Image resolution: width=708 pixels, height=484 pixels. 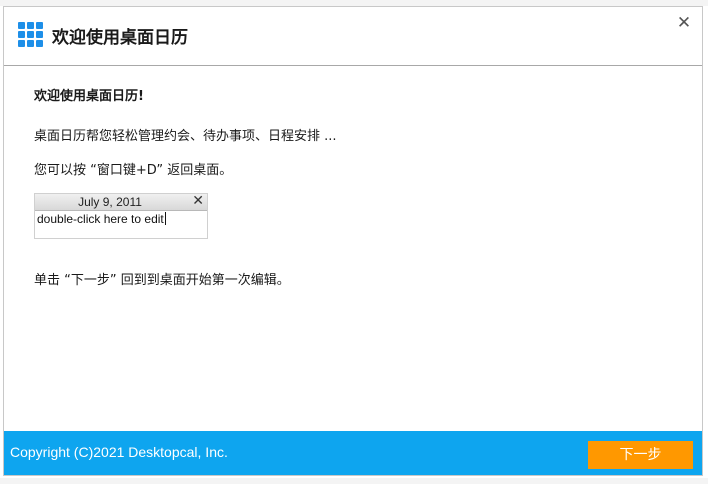 I want to click on note-date: July 9, 2011, so click(x=110, y=202).